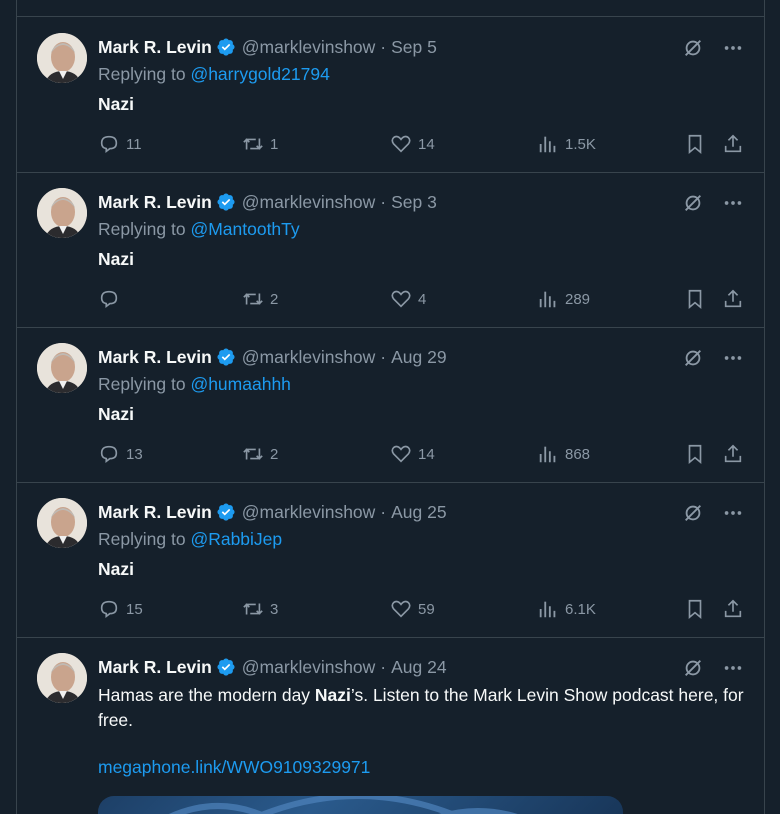 The height and width of the screenshot is (814, 780). I want to click on replying-to-link: @humaahhh, so click(240, 384).